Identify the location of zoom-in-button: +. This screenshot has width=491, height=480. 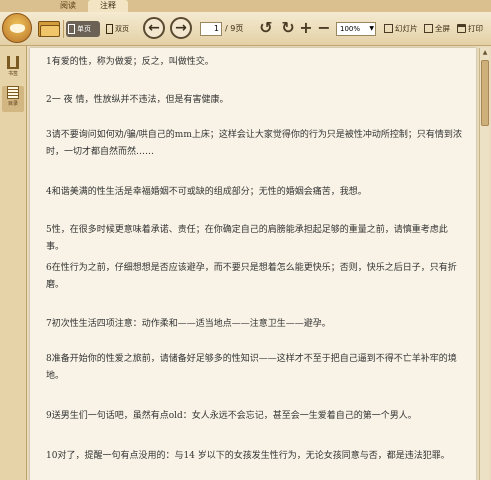
(306, 28).